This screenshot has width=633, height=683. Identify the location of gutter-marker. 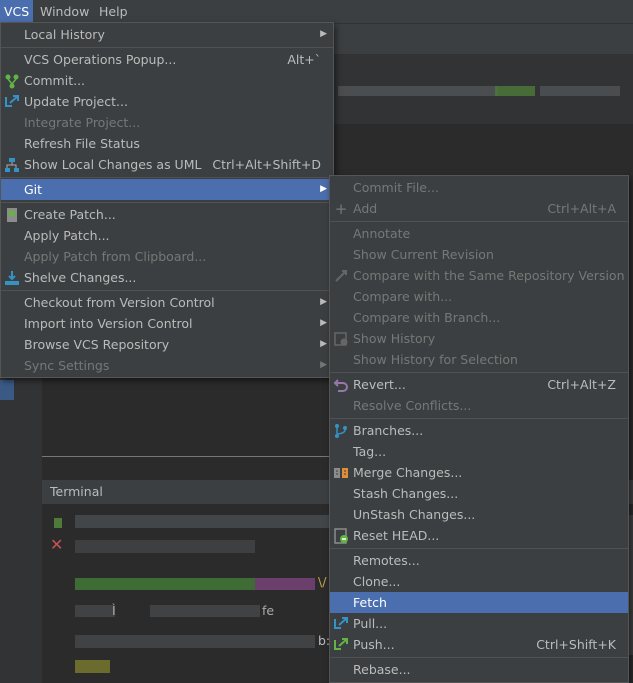
(7, 390).